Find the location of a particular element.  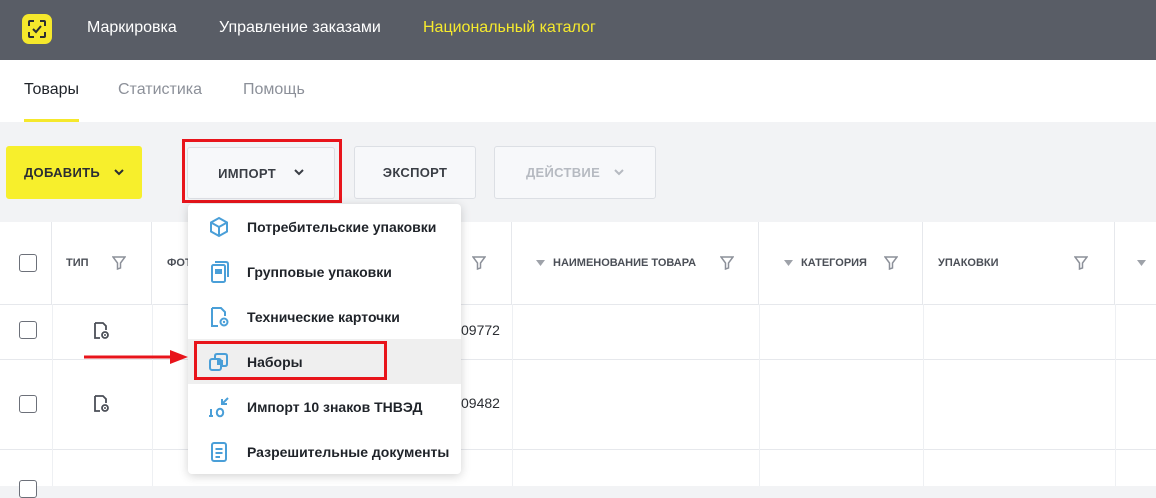

tab-goods-label: Товары is located at coordinates (52, 89).